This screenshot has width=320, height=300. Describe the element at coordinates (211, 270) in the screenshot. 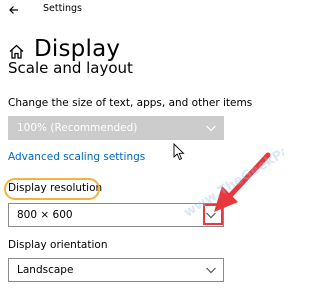

I see `chevron-down-icon` at that location.